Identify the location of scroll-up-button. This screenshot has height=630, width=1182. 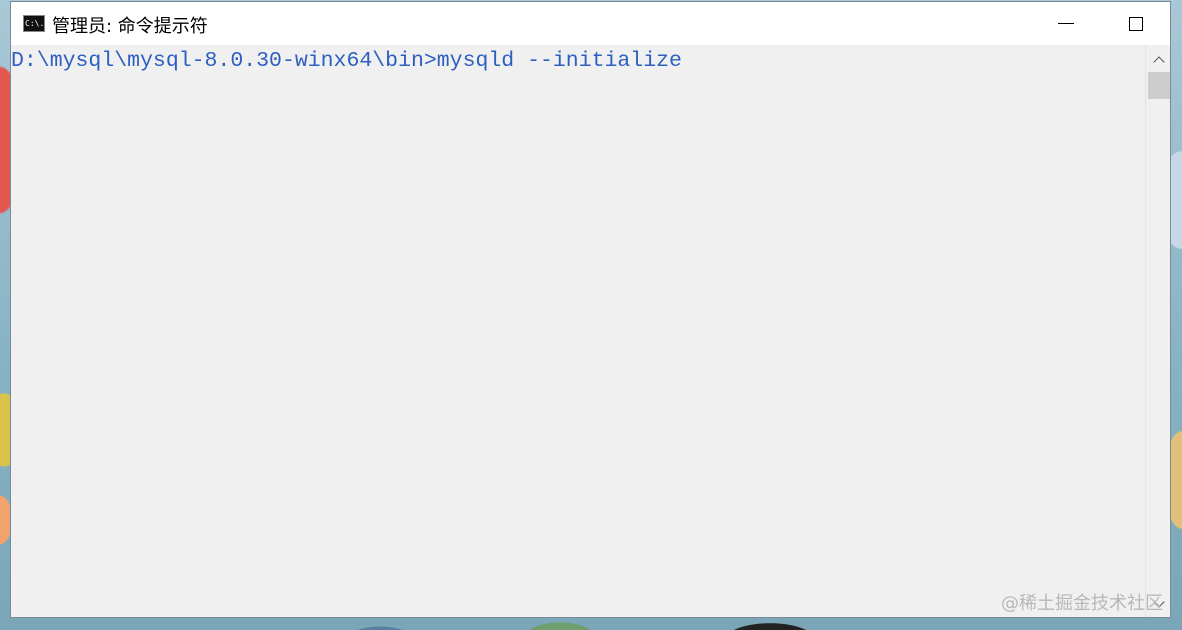
(1158, 60).